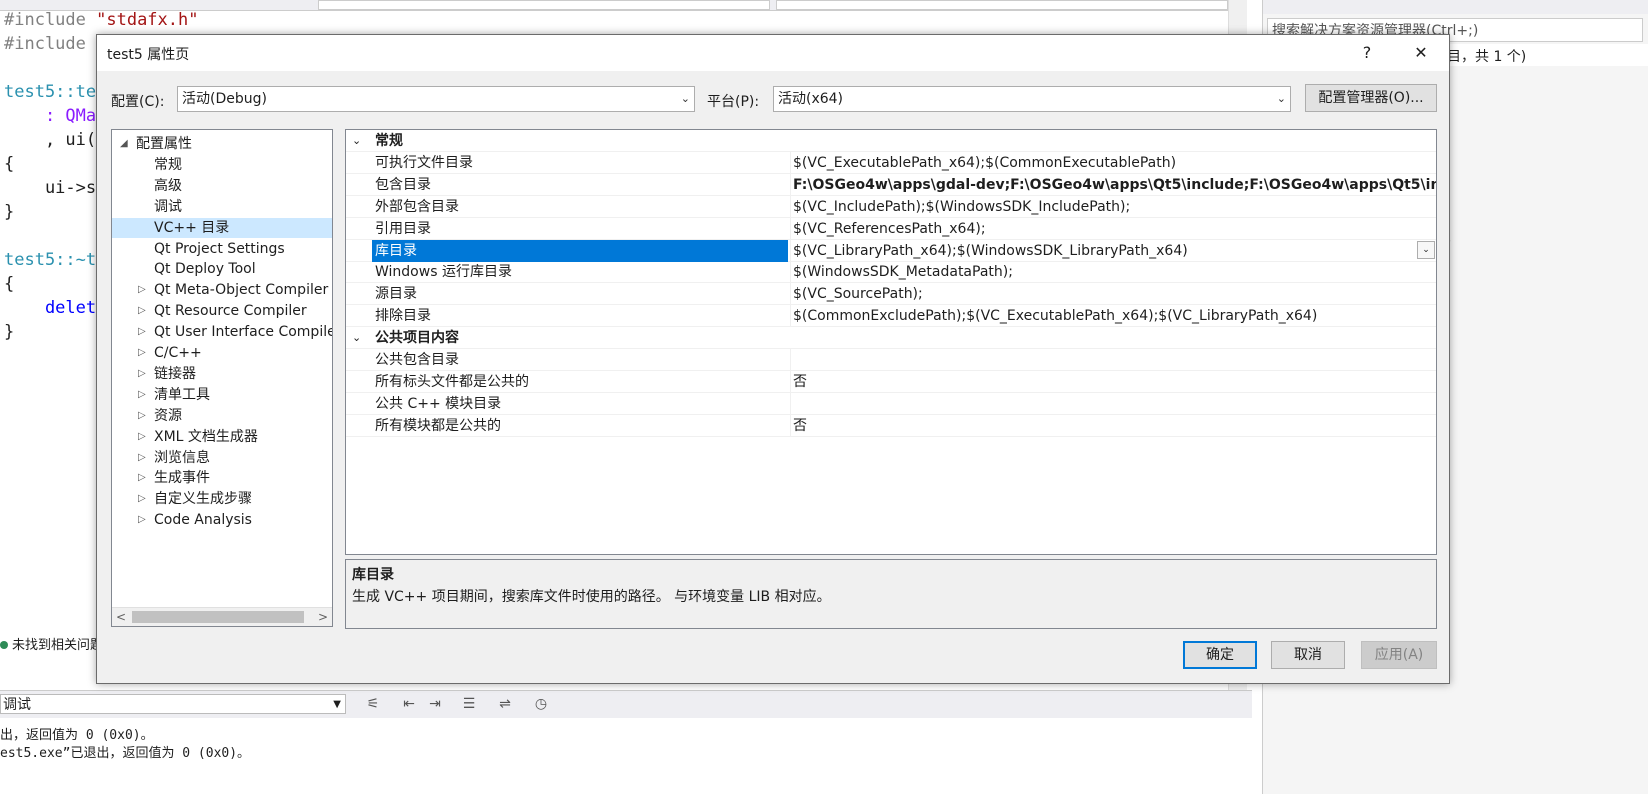 The width and height of the screenshot is (1648, 794). Describe the element at coordinates (222, 227) in the screenshot. I see `tree-item: VC++ 目录` at that location.